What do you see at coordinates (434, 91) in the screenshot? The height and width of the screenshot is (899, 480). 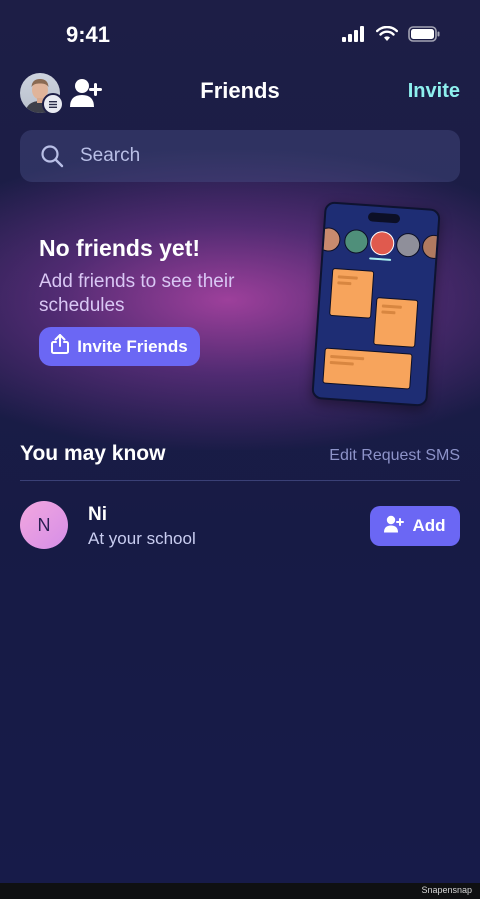 I see `invite-link: Invite` at bounding box center [434, 91].